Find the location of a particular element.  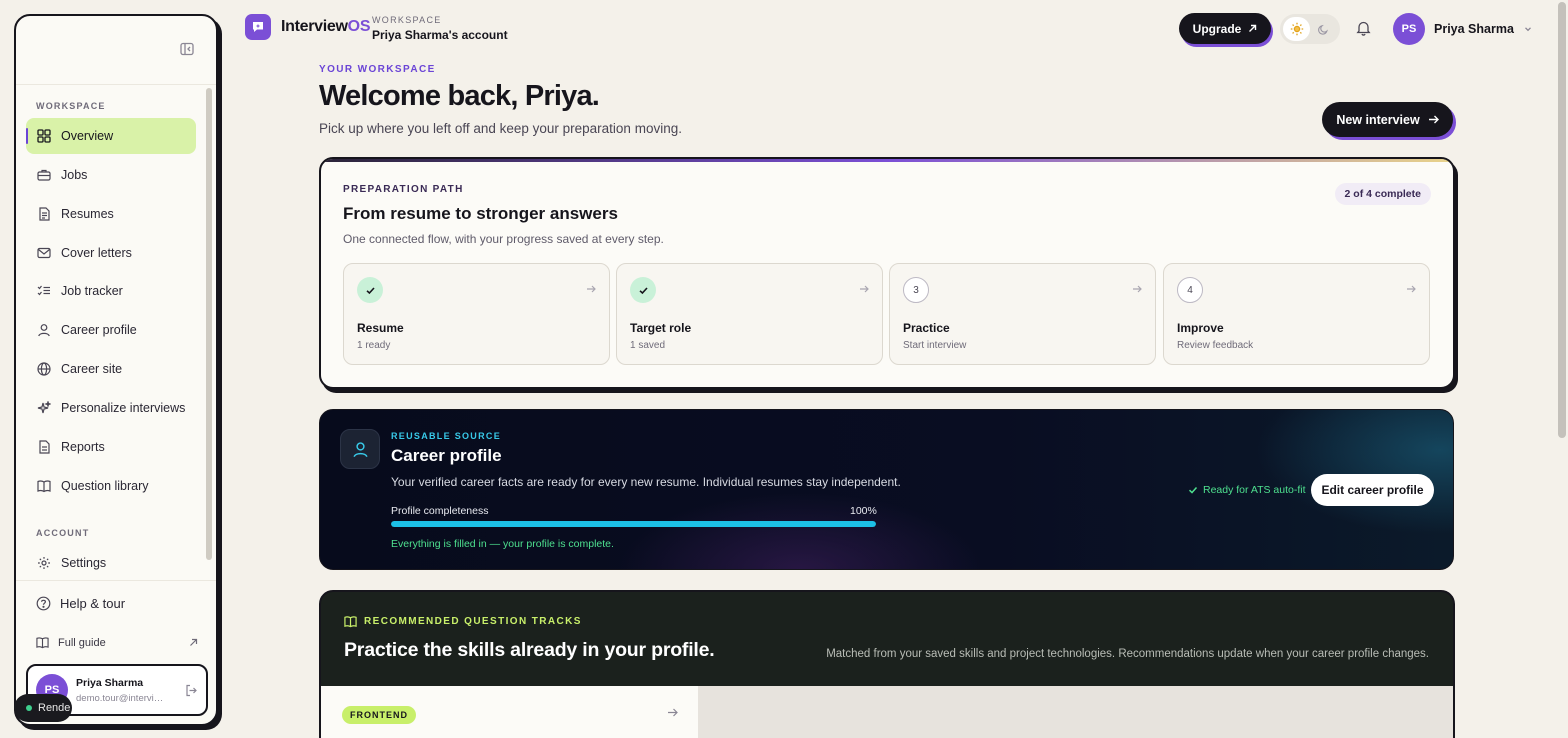

page-title: Welcome back, Priya. is located at coordinates (459, 96).